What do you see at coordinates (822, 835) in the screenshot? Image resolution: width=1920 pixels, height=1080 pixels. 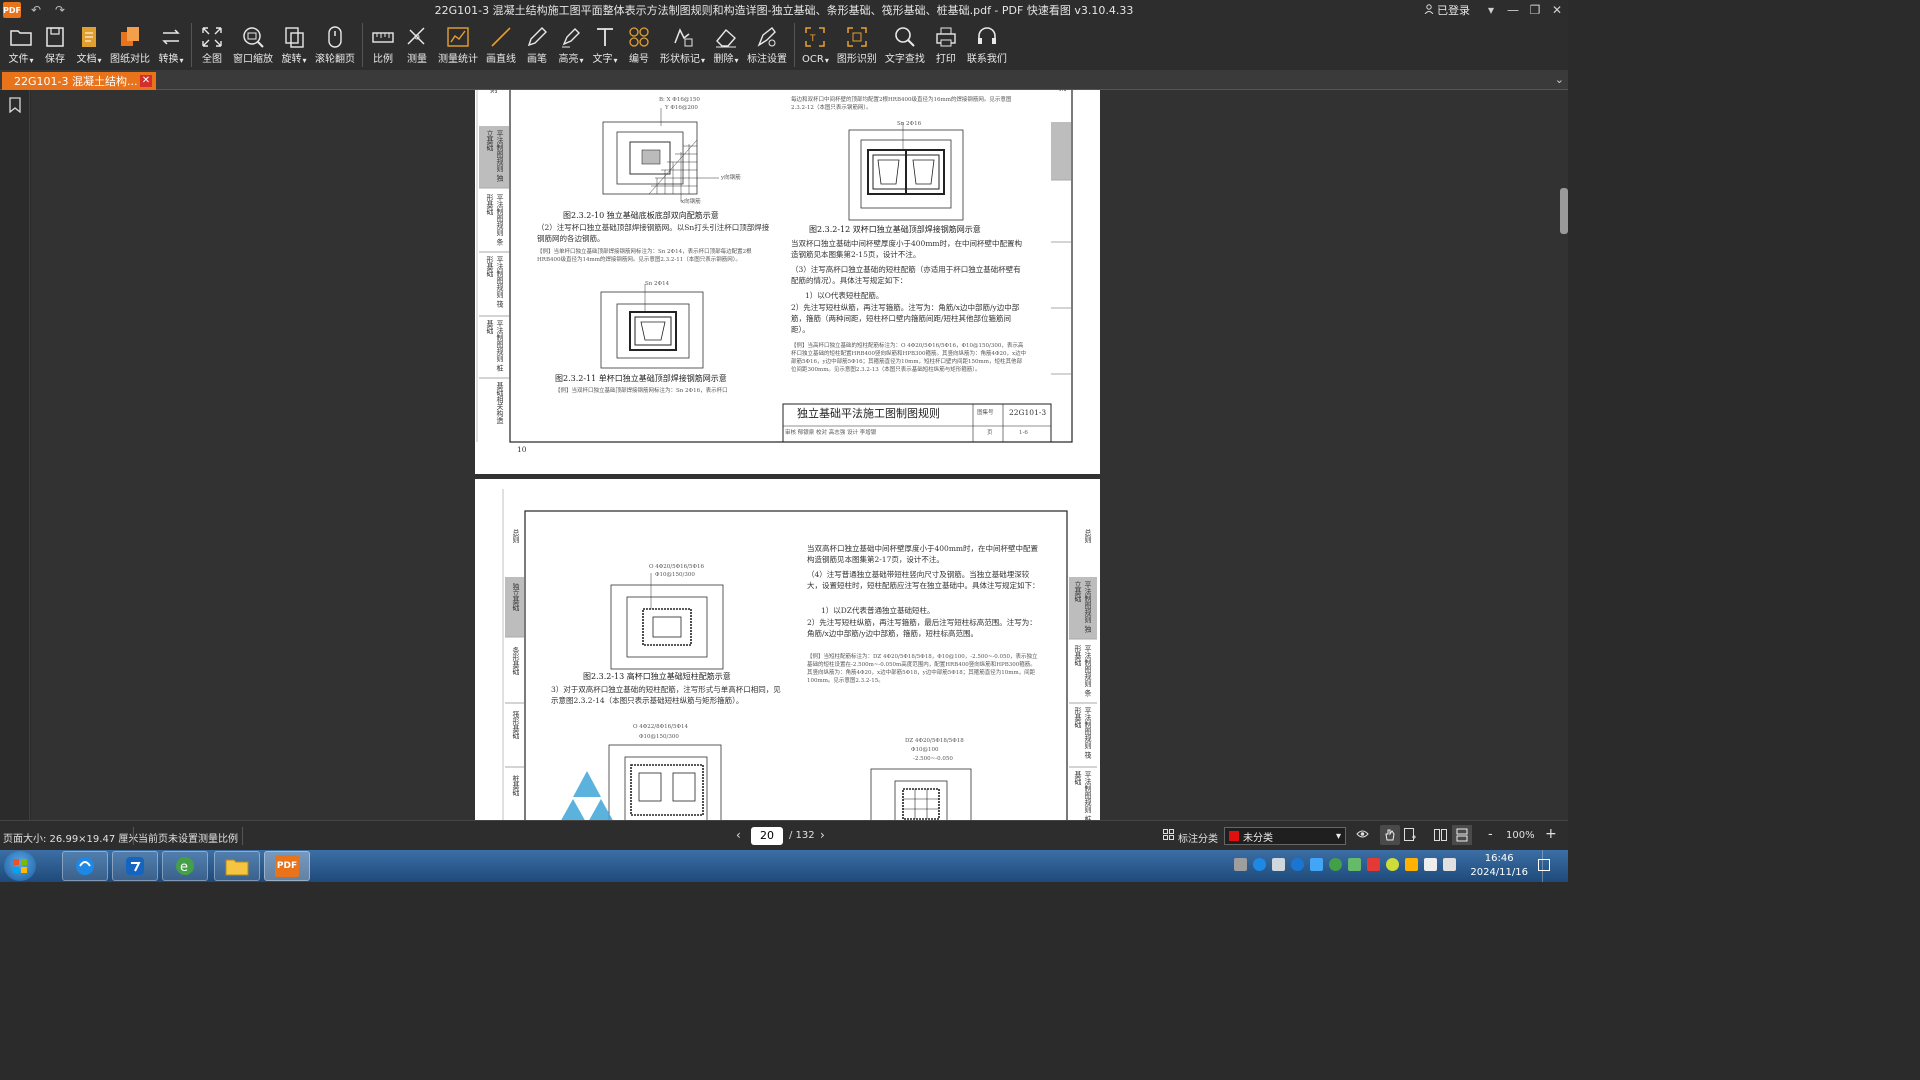 I see `next-page-chevron-icon: ›` at bounding box center [822, 835].